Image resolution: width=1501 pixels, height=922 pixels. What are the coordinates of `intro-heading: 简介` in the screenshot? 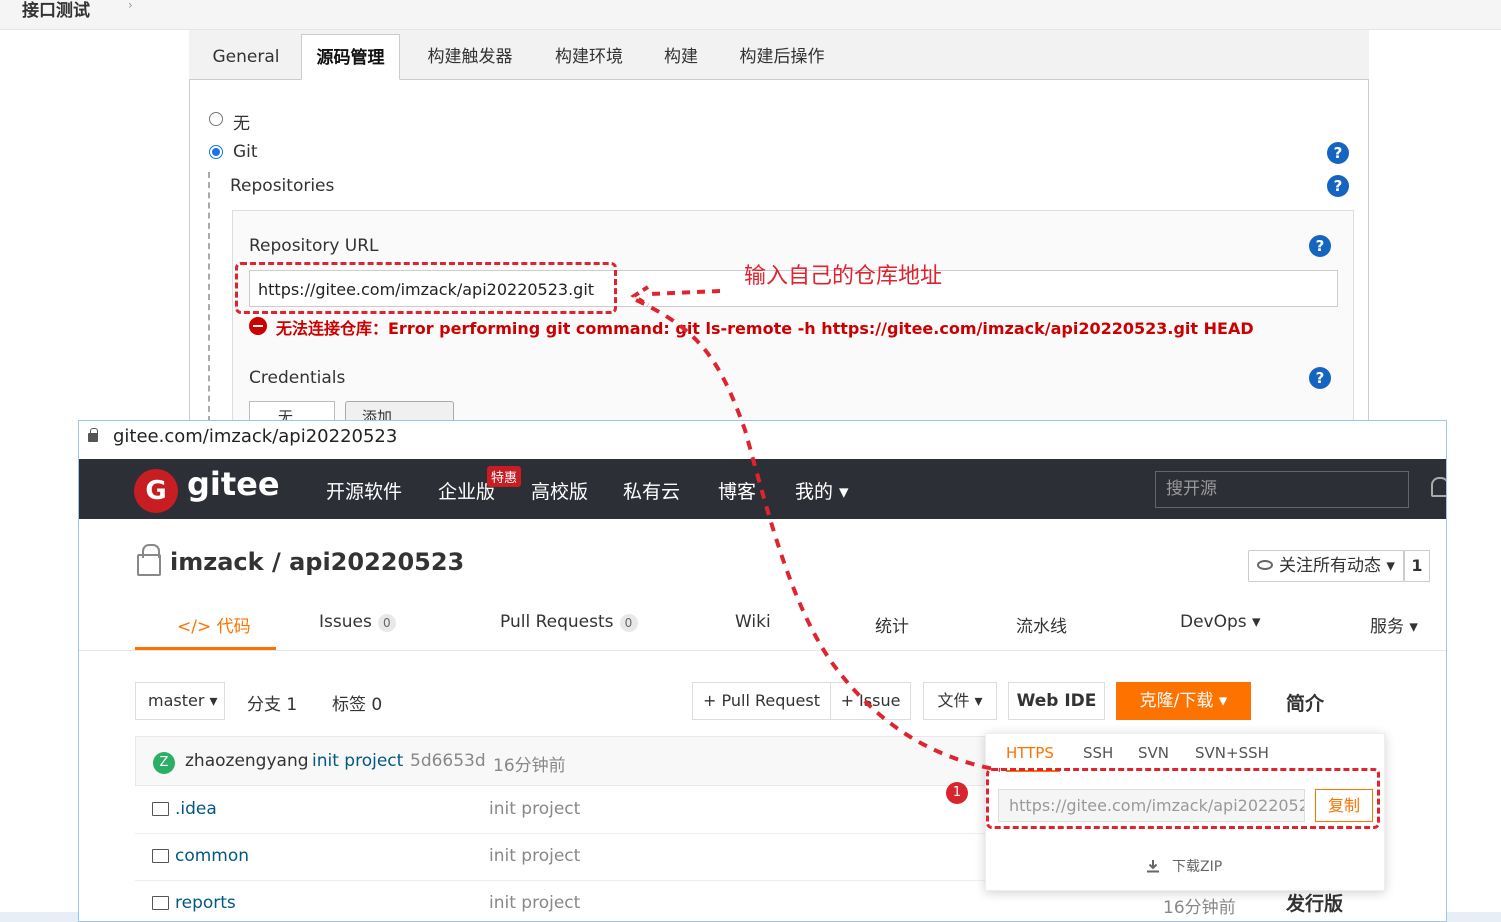 It's located at (1305, 704).